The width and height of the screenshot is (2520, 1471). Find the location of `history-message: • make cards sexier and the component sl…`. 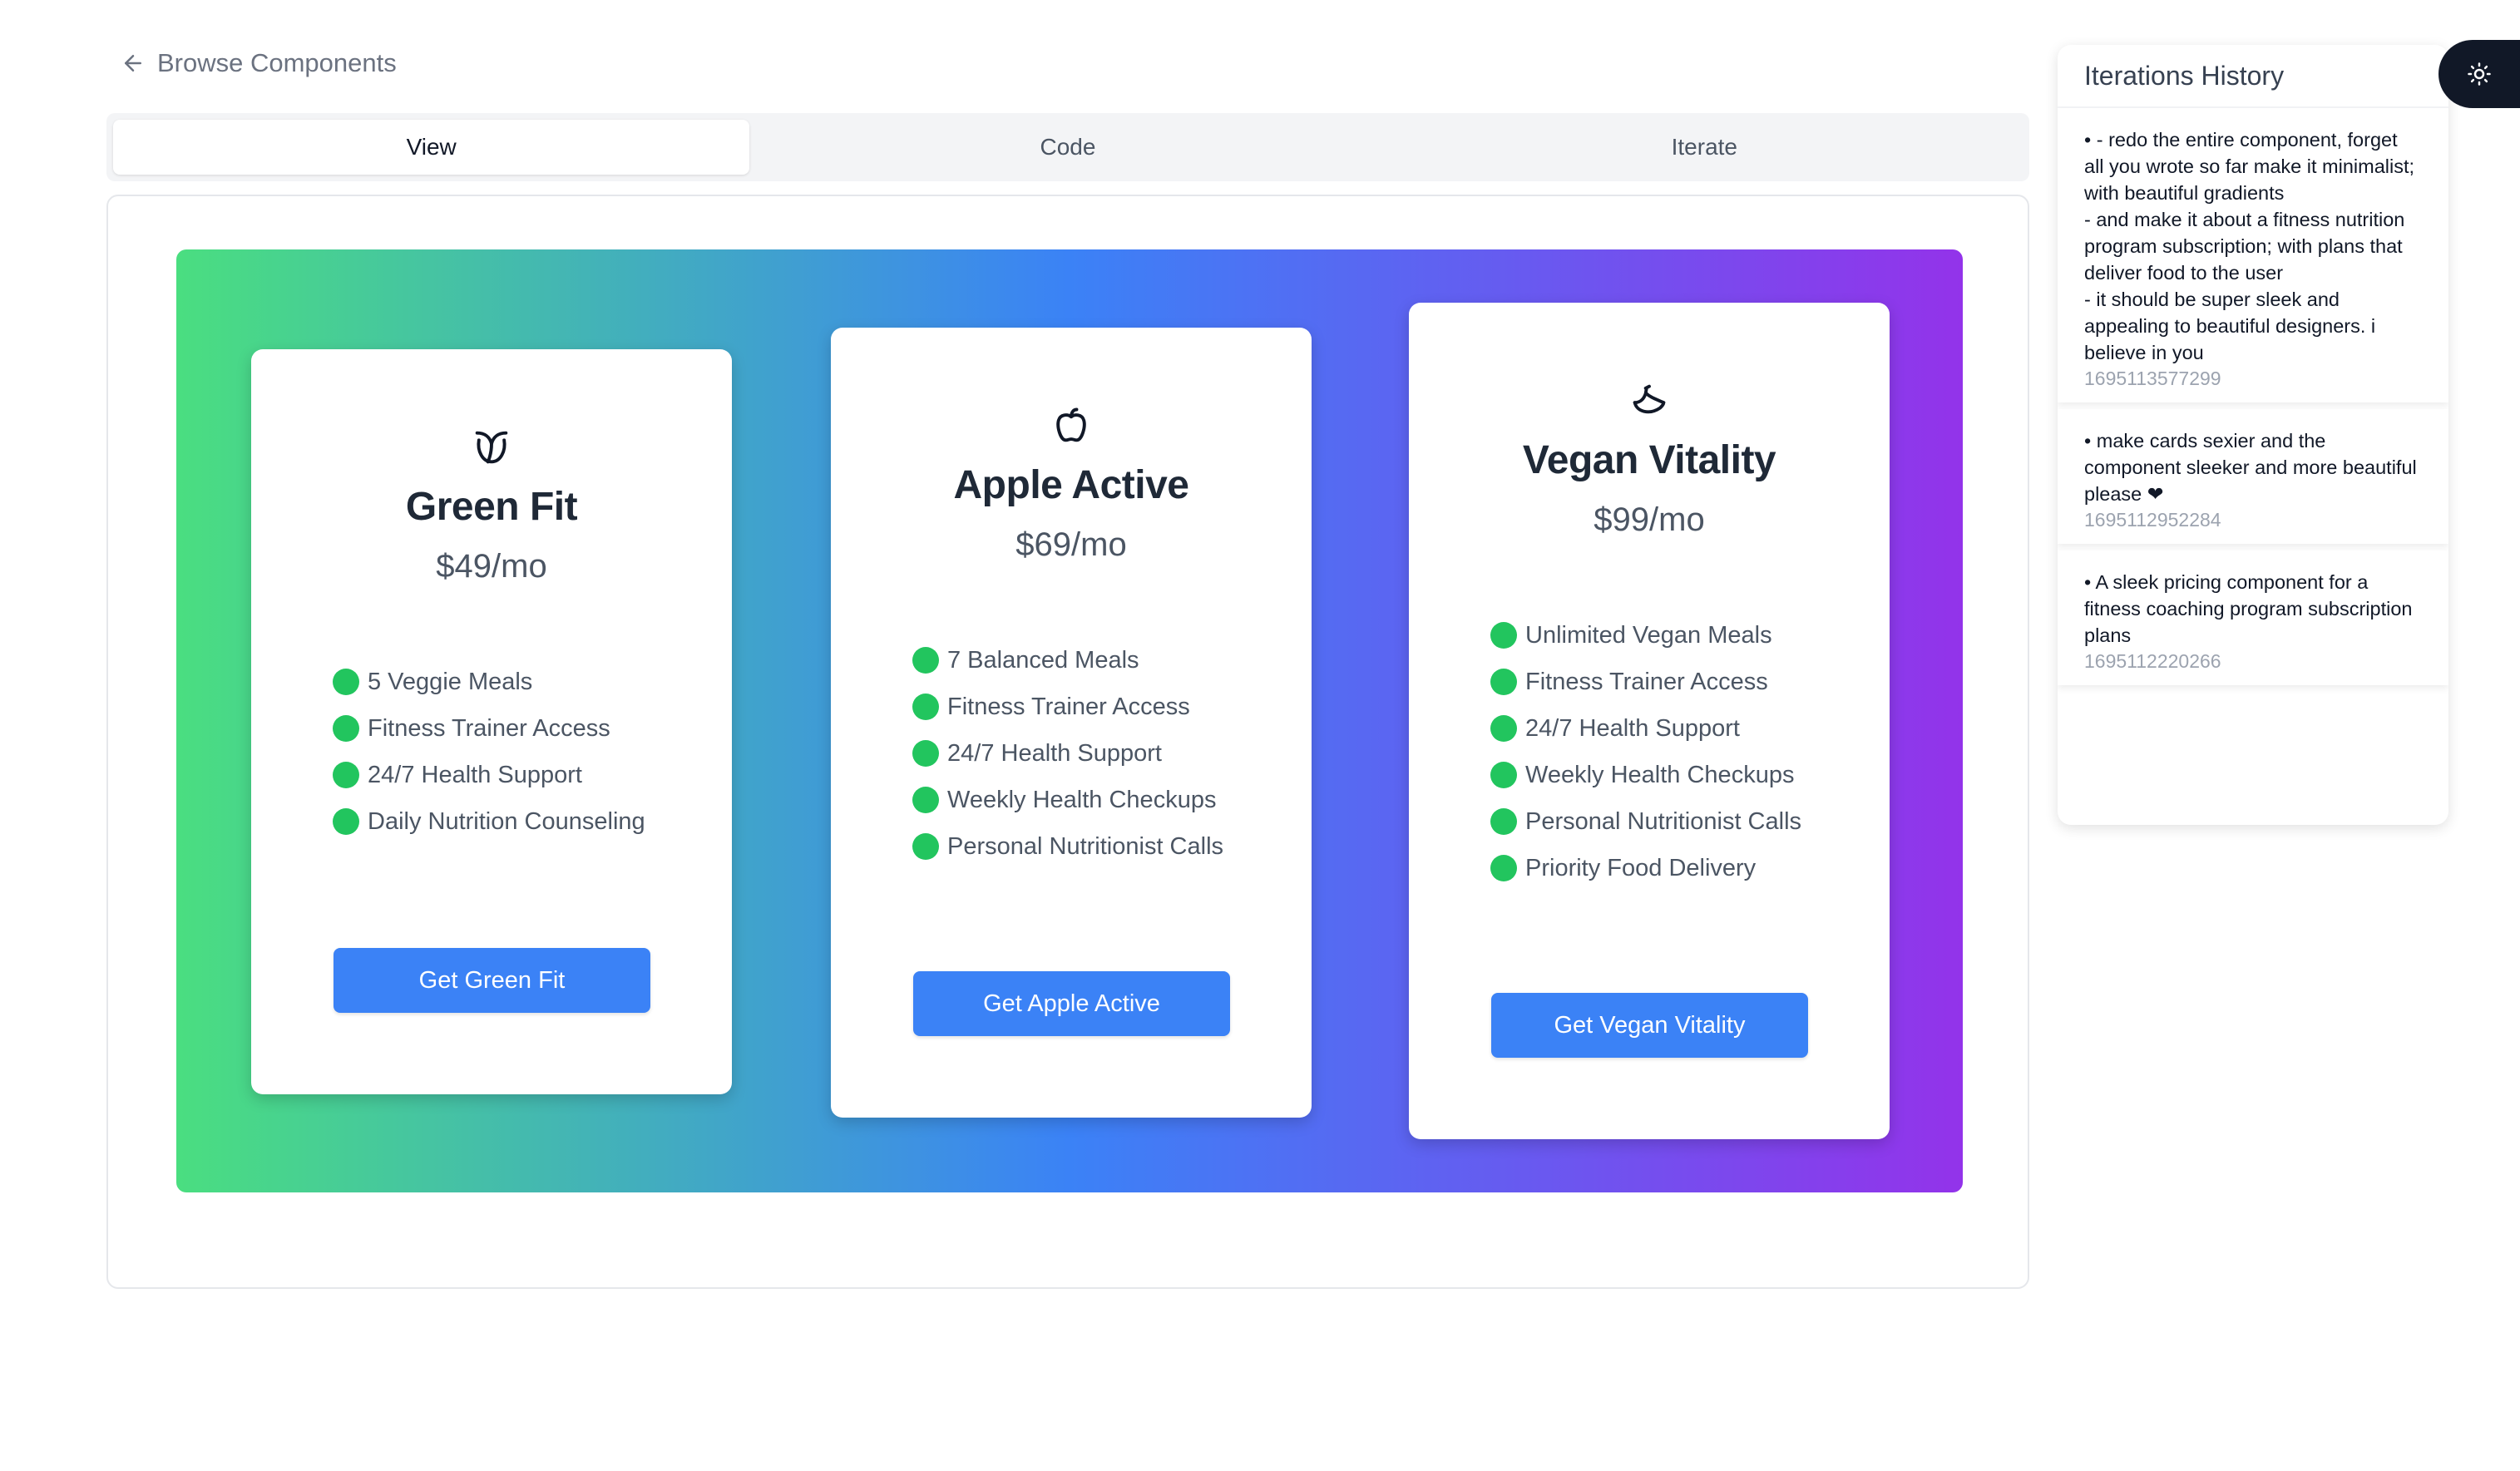

history-message: • make cards sexier and the component sl… is located at coordinates (2250, 468).